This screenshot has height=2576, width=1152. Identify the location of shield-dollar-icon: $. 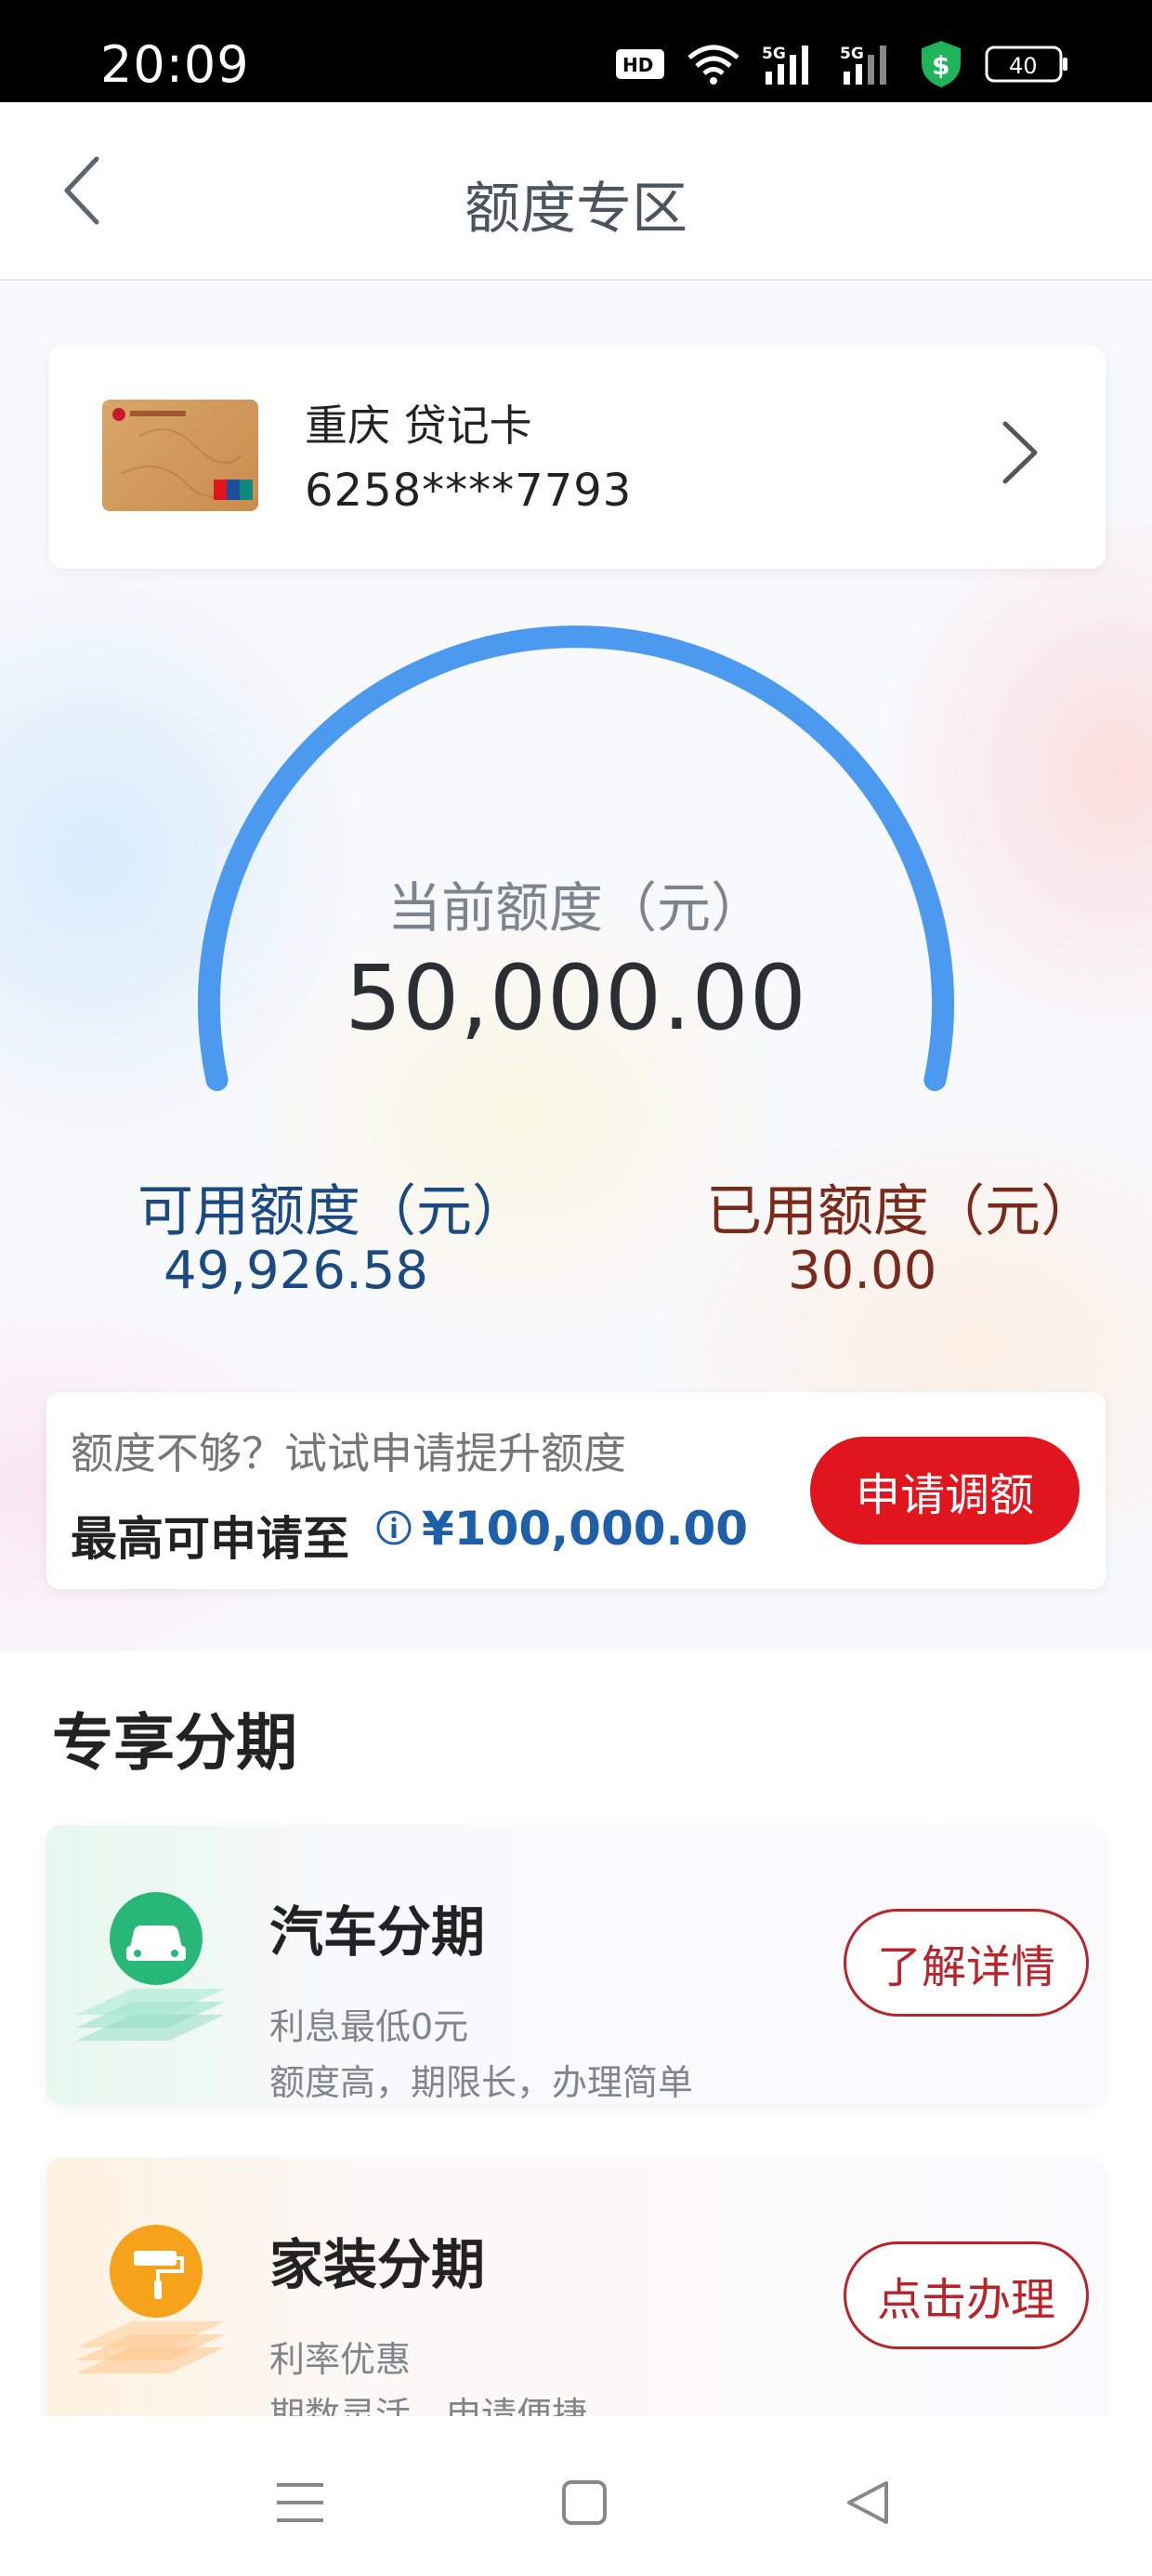
(941, 64).